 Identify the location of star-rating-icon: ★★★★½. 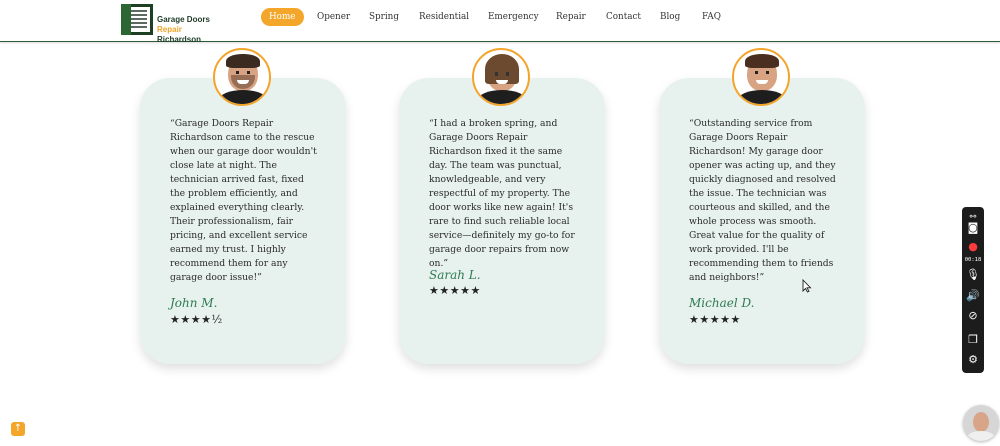
(196, 319).